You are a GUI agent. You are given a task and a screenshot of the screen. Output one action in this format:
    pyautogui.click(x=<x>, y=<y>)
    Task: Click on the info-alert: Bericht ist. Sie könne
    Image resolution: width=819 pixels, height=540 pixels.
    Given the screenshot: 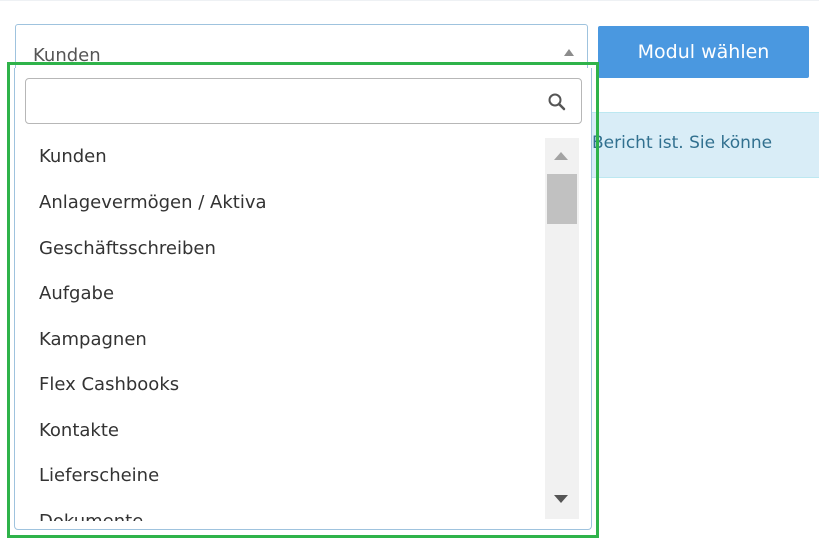 What is the action you would take?
    pyautogui.click(x=704, y=145)
    